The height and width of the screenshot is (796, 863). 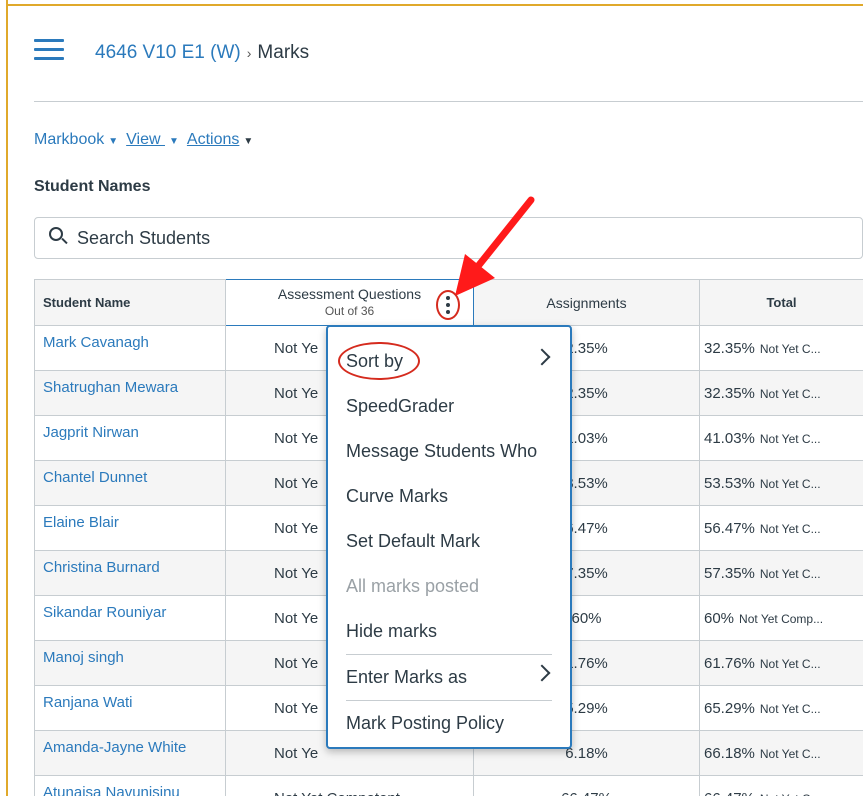 What do you see at coordinates (130, 483) in the screenshot?
I see `student-name-link: Chantel Dunnet` at bounding box center [130, 483].